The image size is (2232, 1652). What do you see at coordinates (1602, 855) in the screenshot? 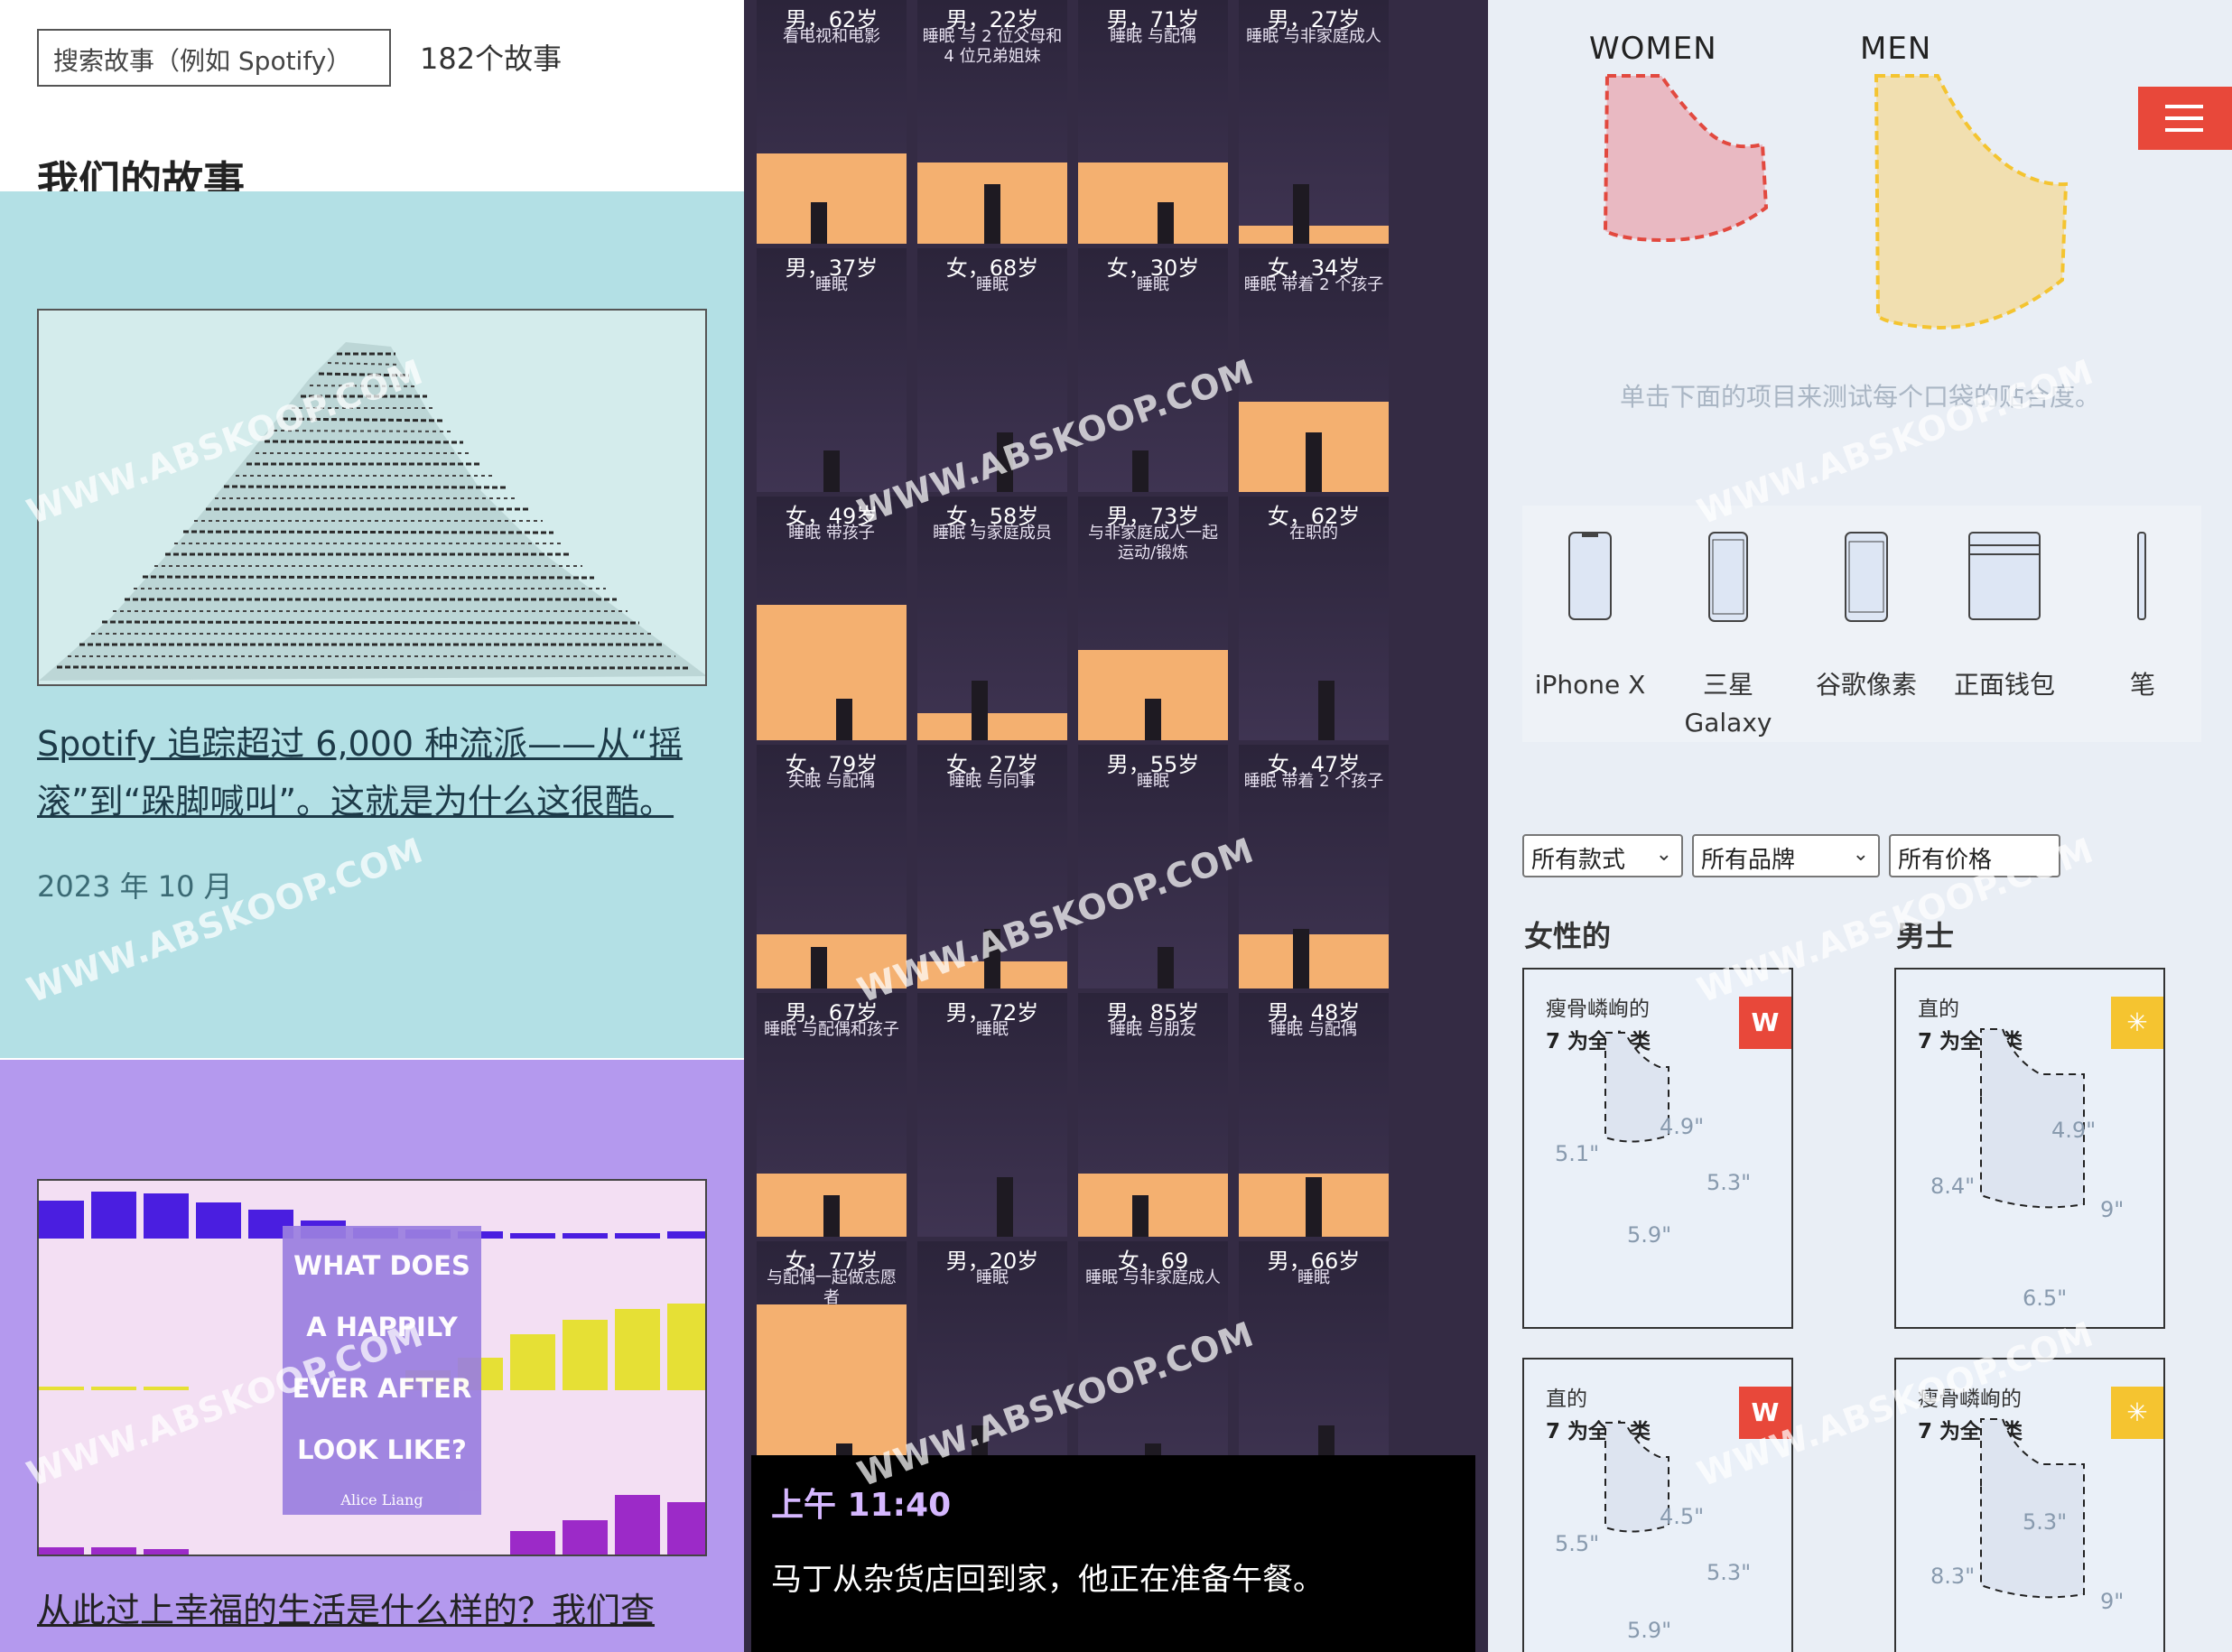
I see `style-select: 所有款式 ⌄` at bounding box center [1602, 855].